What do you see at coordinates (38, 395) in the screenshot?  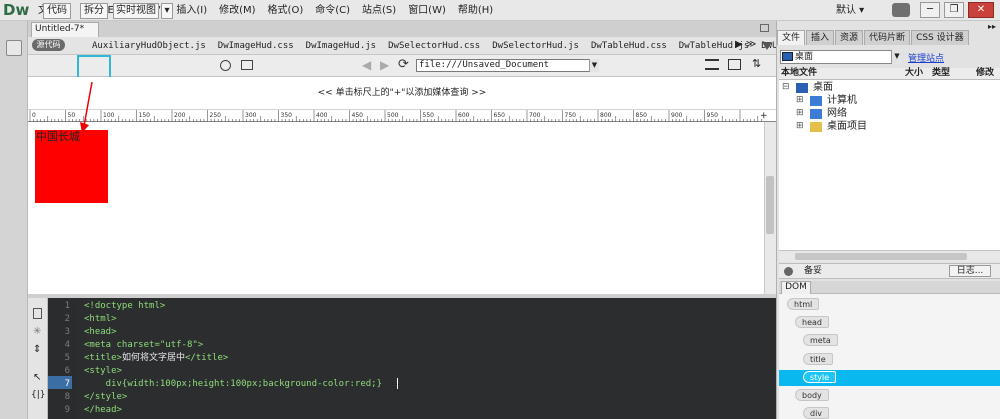 I see `apply-comment-icon: {|}` at bounding box center [38, 395].